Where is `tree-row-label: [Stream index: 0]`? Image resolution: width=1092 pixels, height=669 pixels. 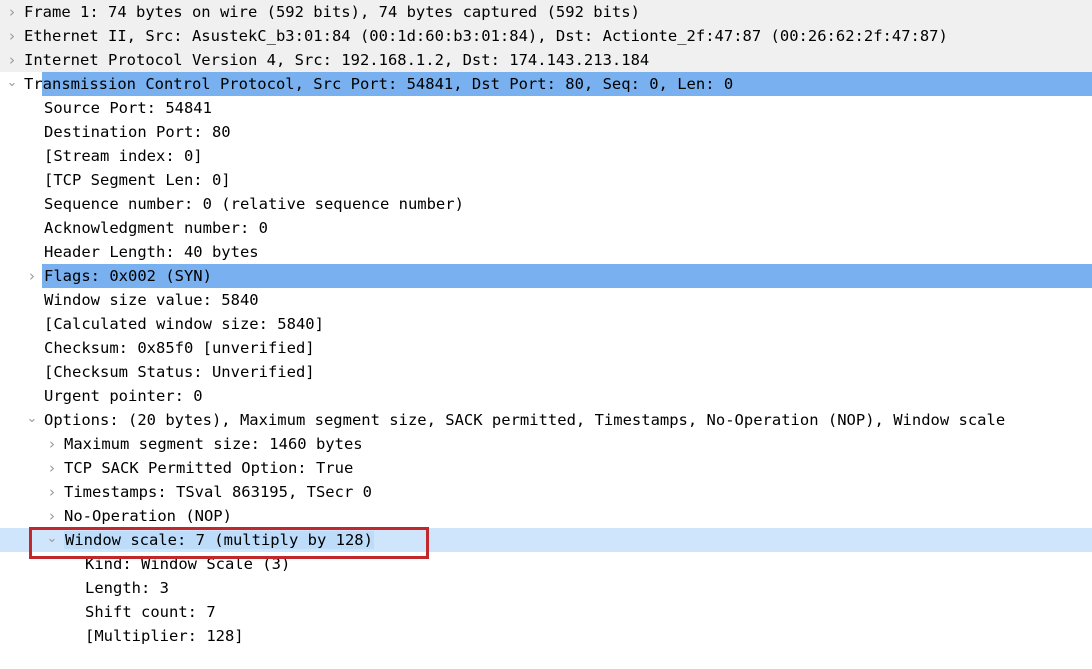
tree-row-label: [Stream index: 0] is located at coordinates (123, 156).